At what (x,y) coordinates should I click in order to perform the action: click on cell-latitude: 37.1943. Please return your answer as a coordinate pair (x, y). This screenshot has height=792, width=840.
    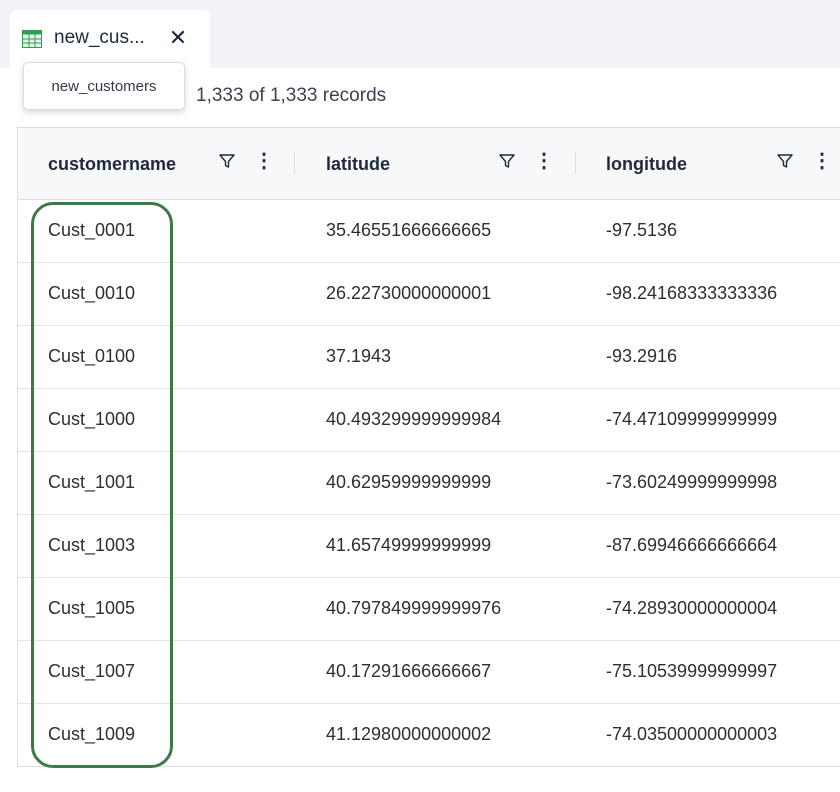
    Looking at the image, I should click on (359, 356).